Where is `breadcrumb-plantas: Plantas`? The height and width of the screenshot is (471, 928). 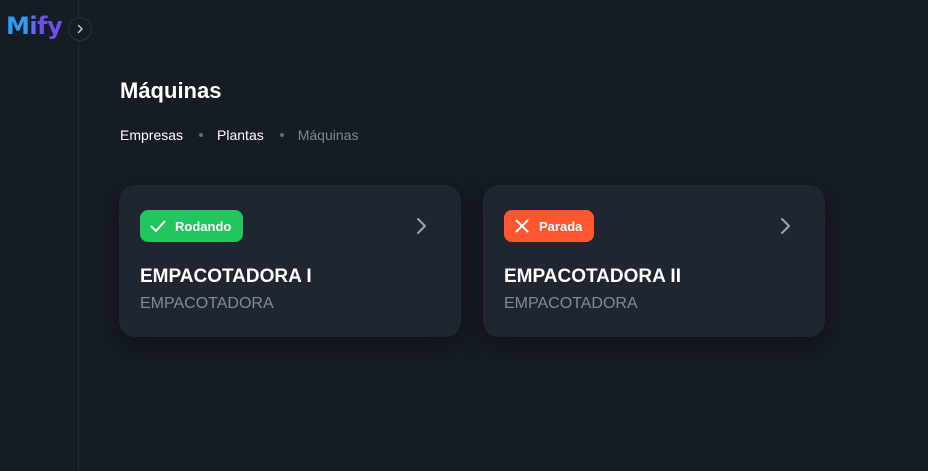
breadcrumb-plantas: Plantas is located at coordinates (240, 135).